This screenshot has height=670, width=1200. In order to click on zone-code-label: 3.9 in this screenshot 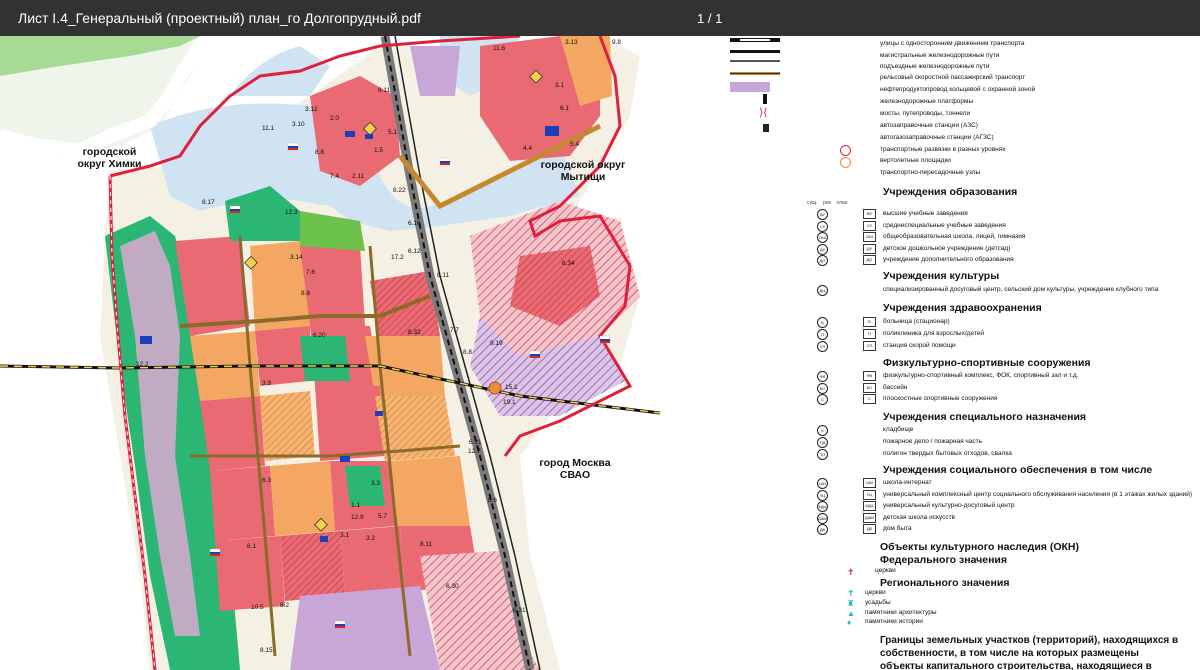, I will do `click(266, 383)`.